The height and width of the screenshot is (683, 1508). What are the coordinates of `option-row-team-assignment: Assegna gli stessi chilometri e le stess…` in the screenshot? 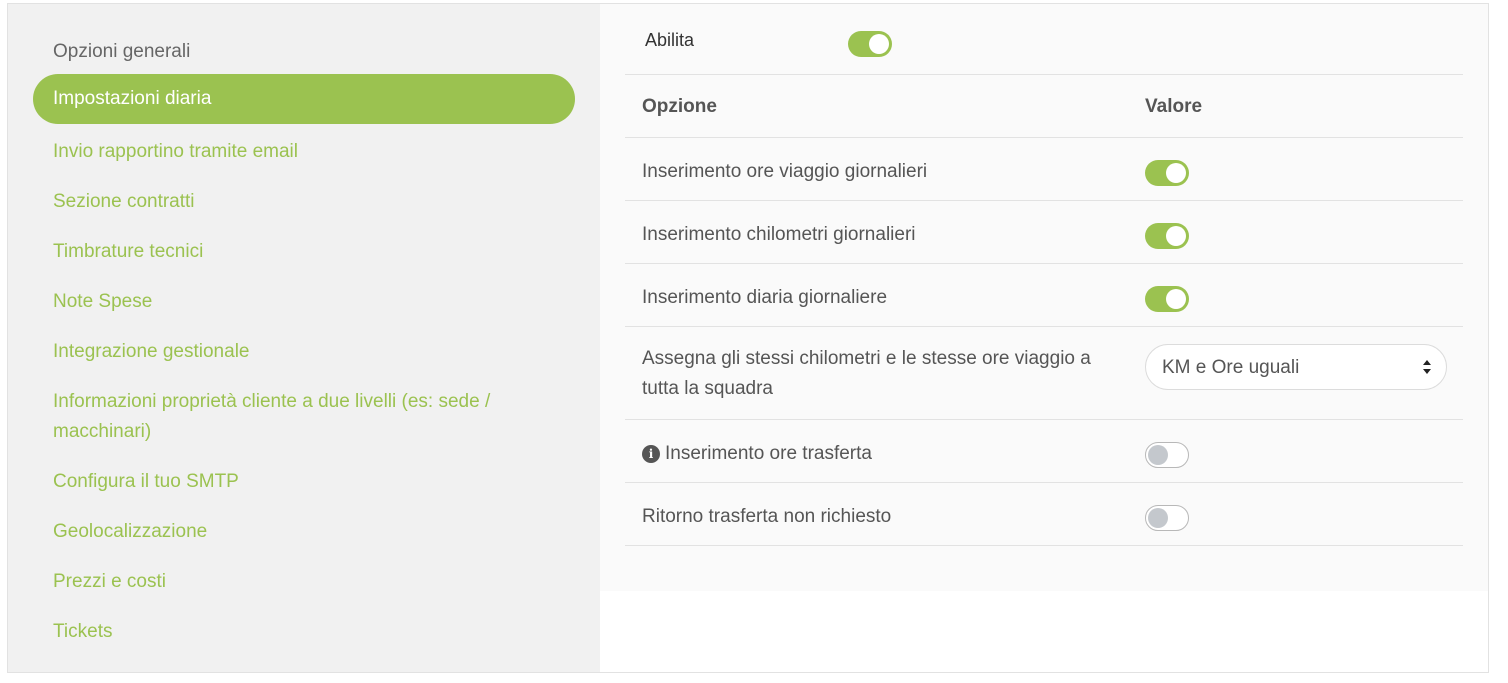 It's located at (1044, 373).